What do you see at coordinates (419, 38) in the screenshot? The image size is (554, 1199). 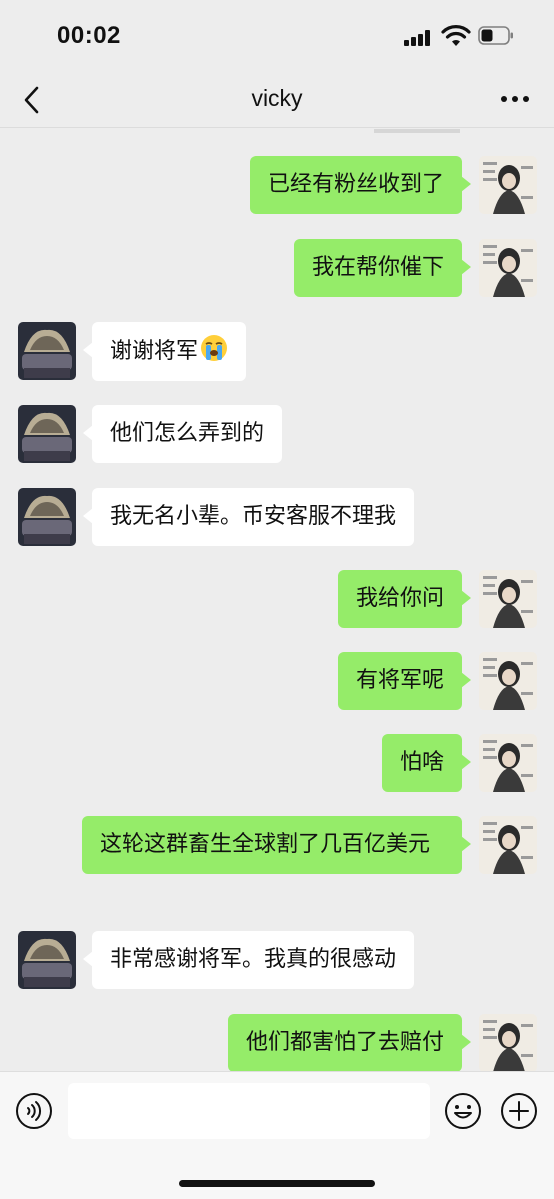 I see `cellular-signal-icon` at bounding box center [419, 38].